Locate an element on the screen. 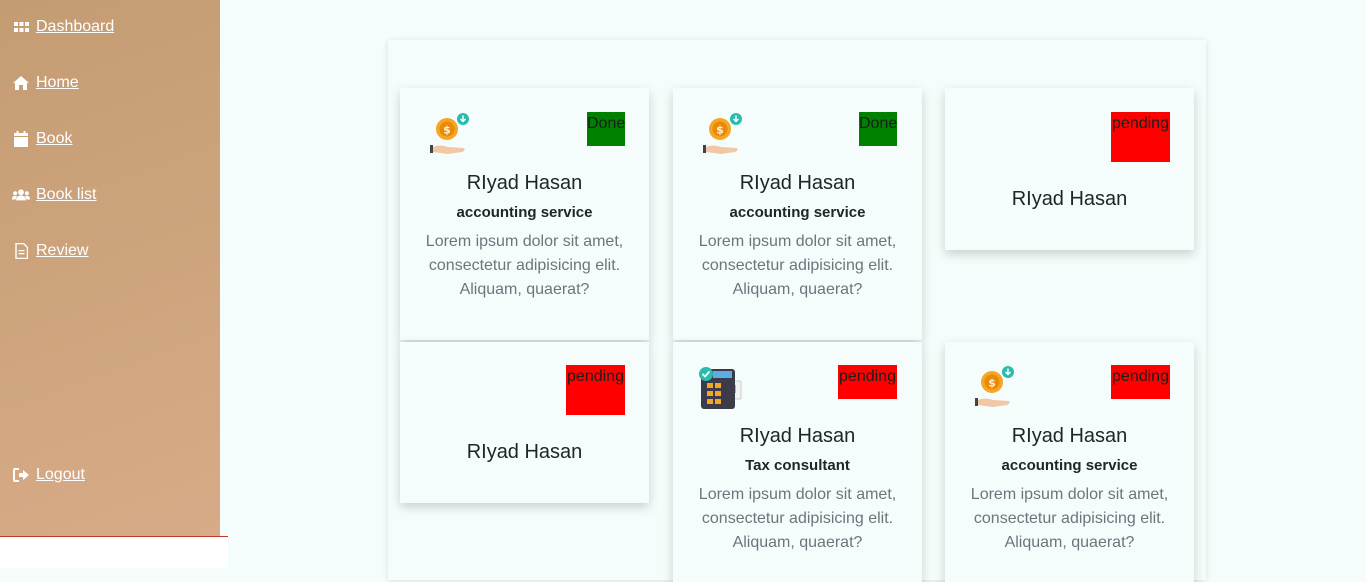 The width and height of the screenshot is (1366, 582). users-icon is located at coordinates (21, 195).